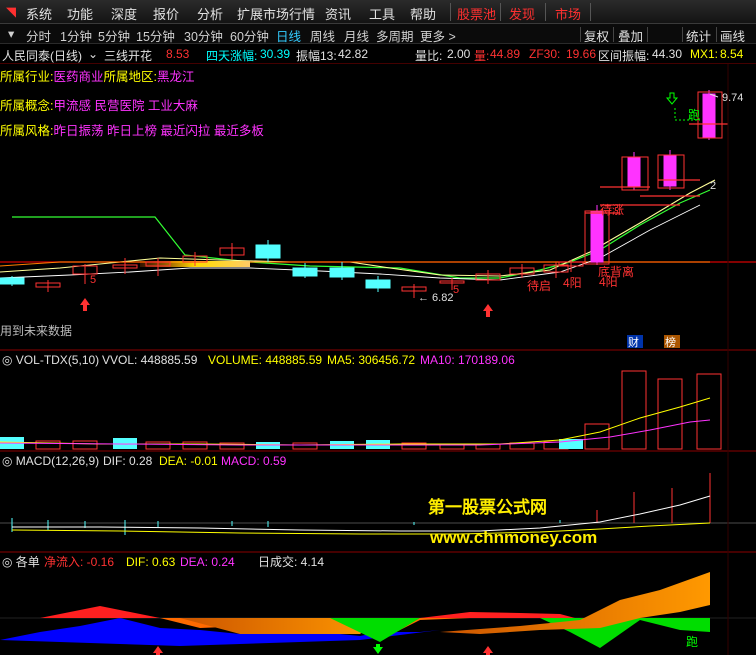  I want to click on cai-button: 财, so click(633, 342).